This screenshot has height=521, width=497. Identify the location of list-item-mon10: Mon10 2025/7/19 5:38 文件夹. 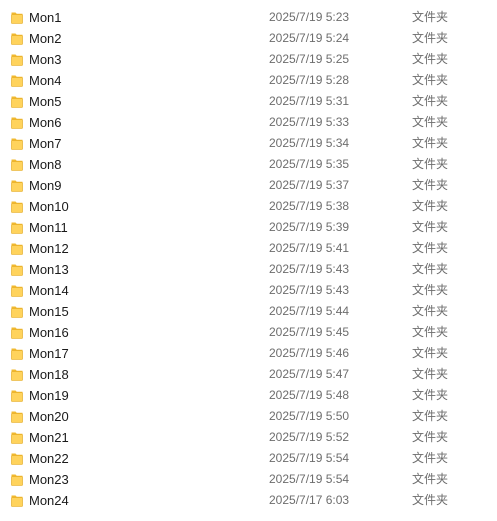
(248, 206).